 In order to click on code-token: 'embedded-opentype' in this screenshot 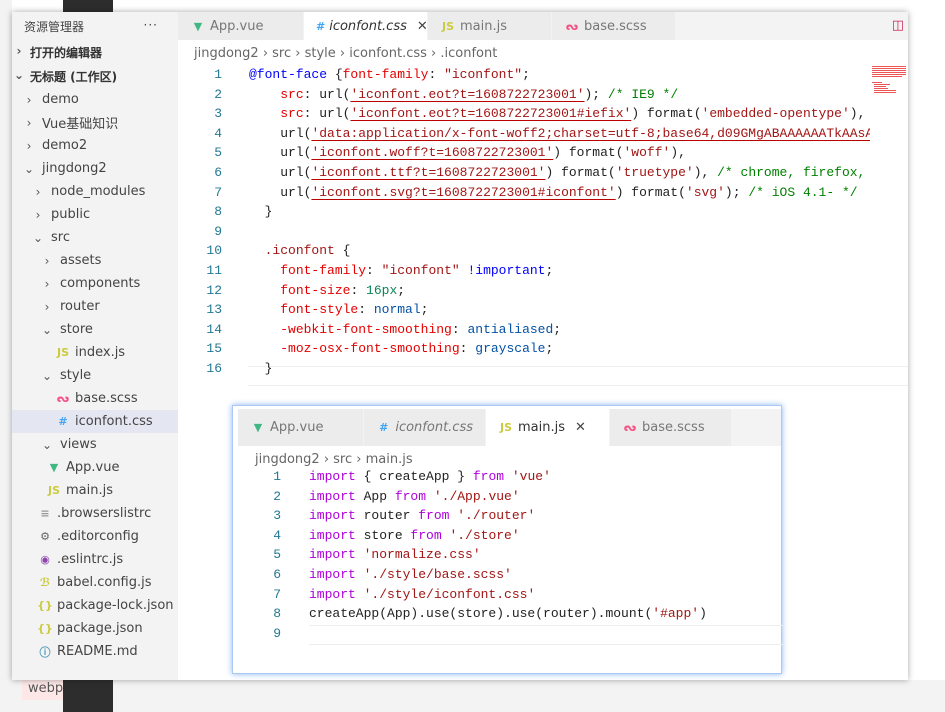, I will do `click(775, 114)`.